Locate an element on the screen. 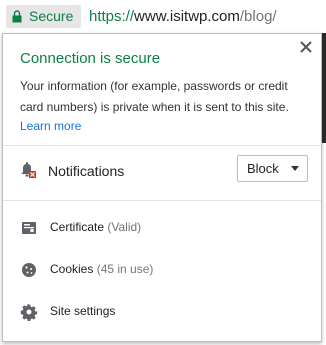 This screenshot has height=345, width=326. site-info-chip: Secure is located at coordinates (43, 16).